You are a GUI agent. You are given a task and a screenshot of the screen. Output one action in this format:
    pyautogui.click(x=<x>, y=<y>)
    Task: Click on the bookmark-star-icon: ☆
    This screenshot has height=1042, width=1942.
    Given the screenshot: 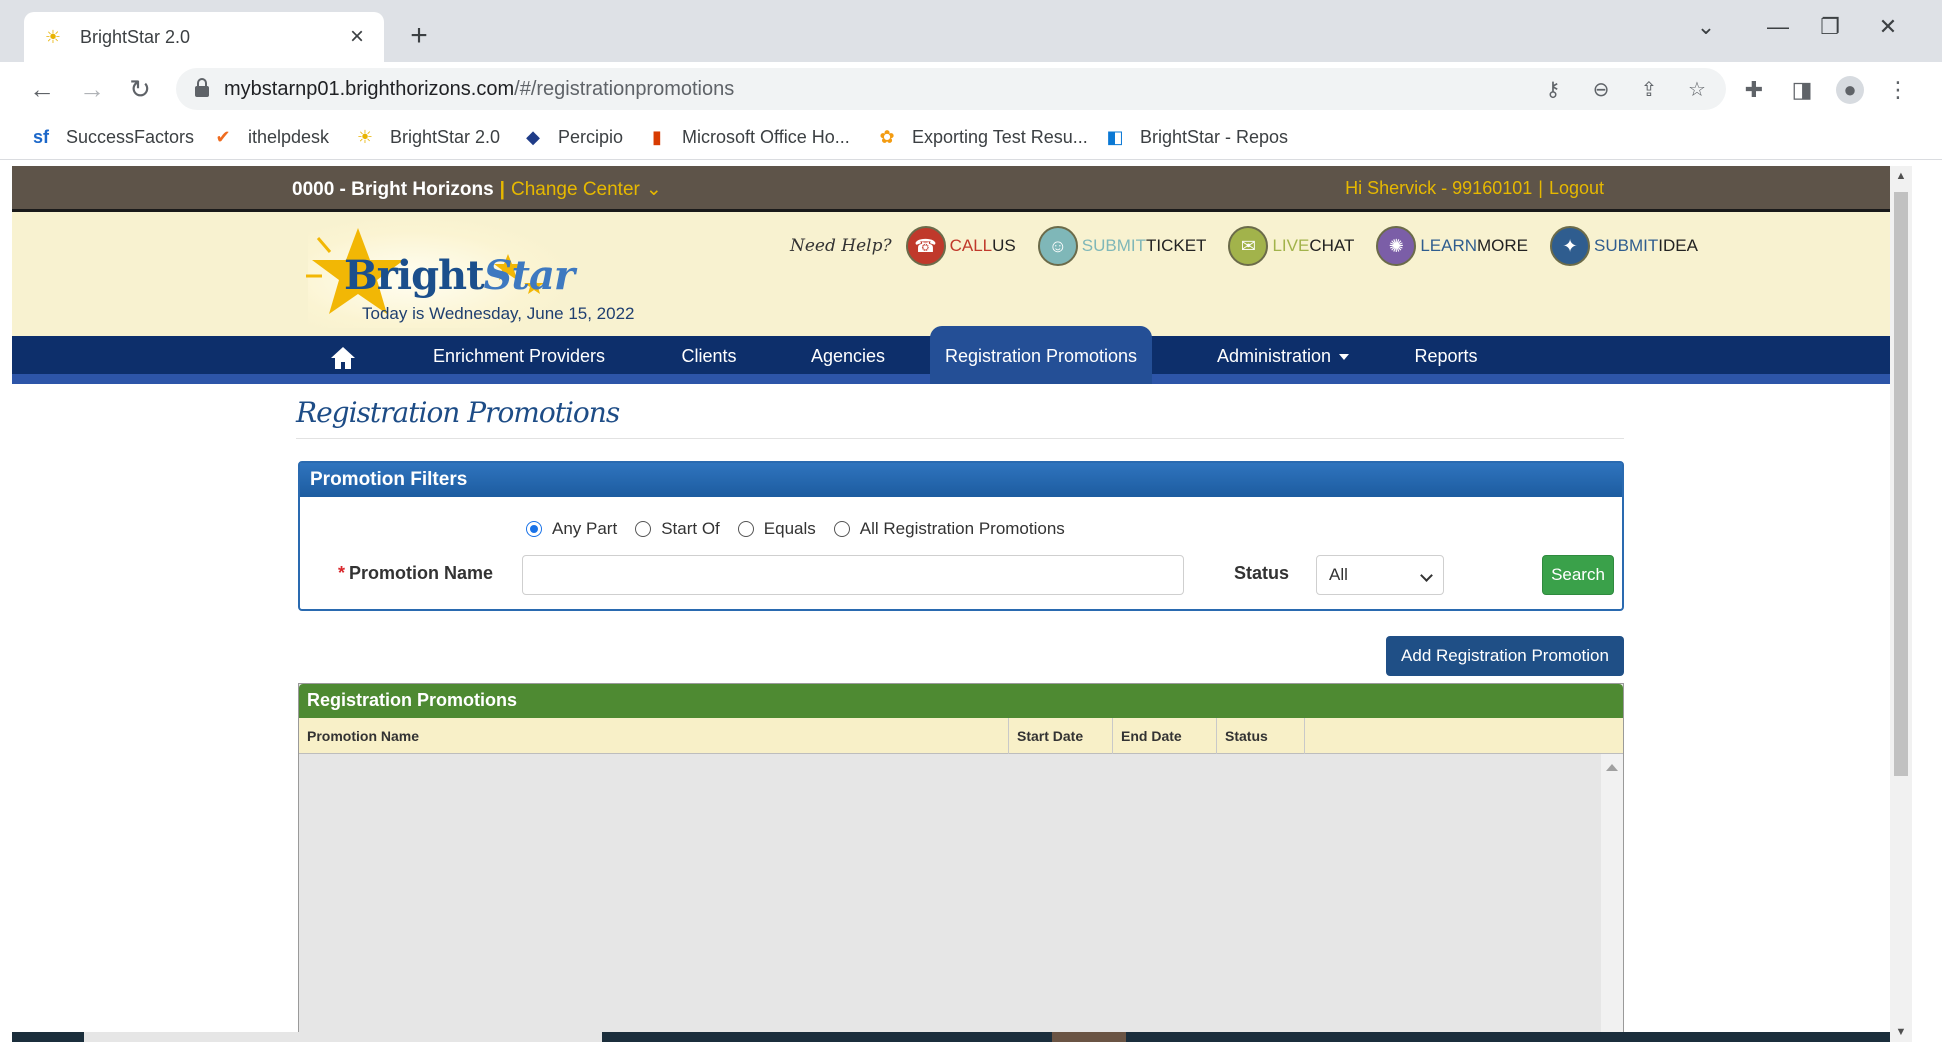 What is the action you would take?
    pyautogui.click(x=1697, y=90)
    